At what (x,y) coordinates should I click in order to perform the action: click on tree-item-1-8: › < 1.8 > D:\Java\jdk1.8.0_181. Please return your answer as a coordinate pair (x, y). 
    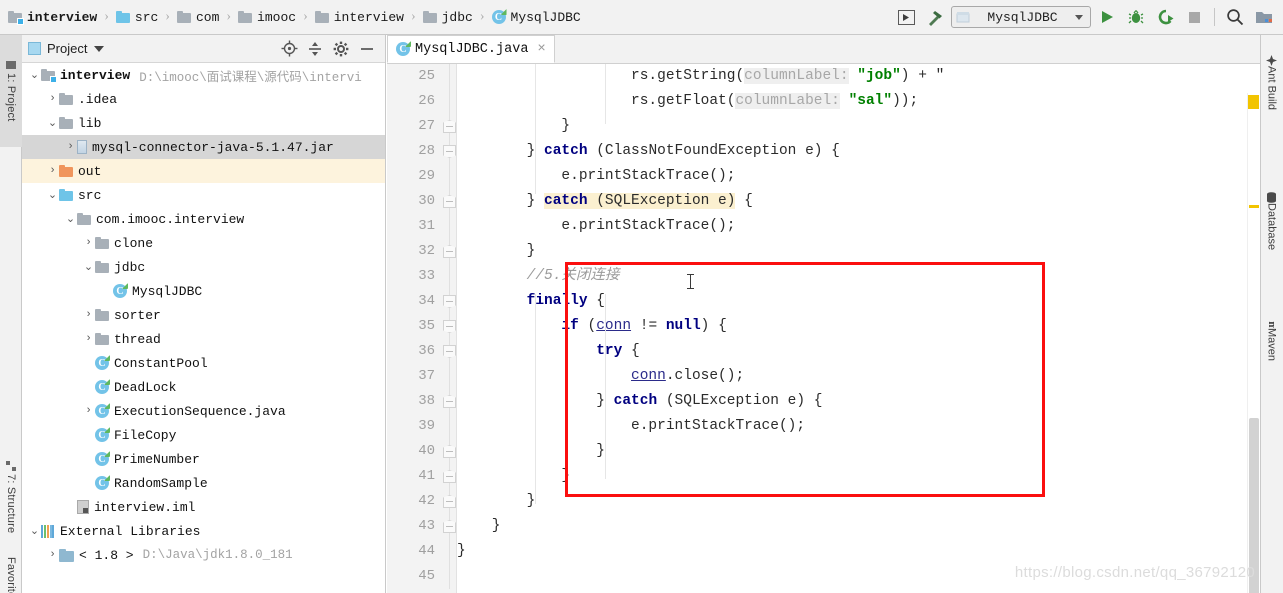
    Looking at the image, I should click on (203, 555).